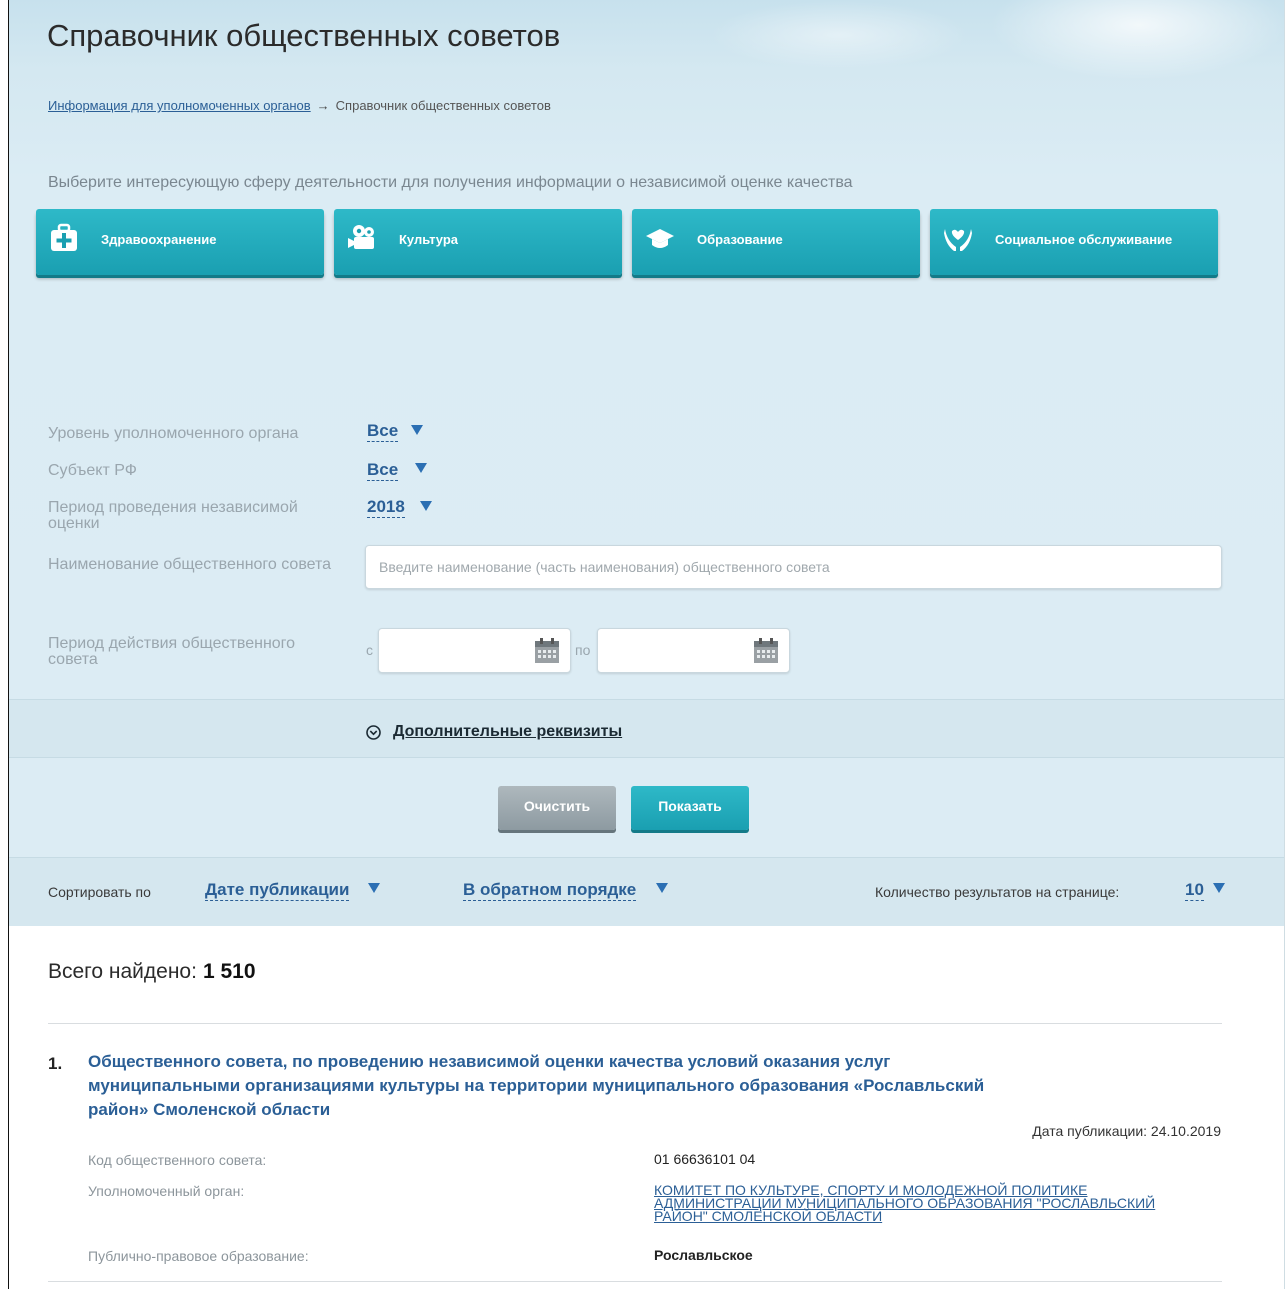 The image size is (1285, 1289). Describe the element at coordinates (793, 567) in the screenshot. I see `council-name-input` at that location.